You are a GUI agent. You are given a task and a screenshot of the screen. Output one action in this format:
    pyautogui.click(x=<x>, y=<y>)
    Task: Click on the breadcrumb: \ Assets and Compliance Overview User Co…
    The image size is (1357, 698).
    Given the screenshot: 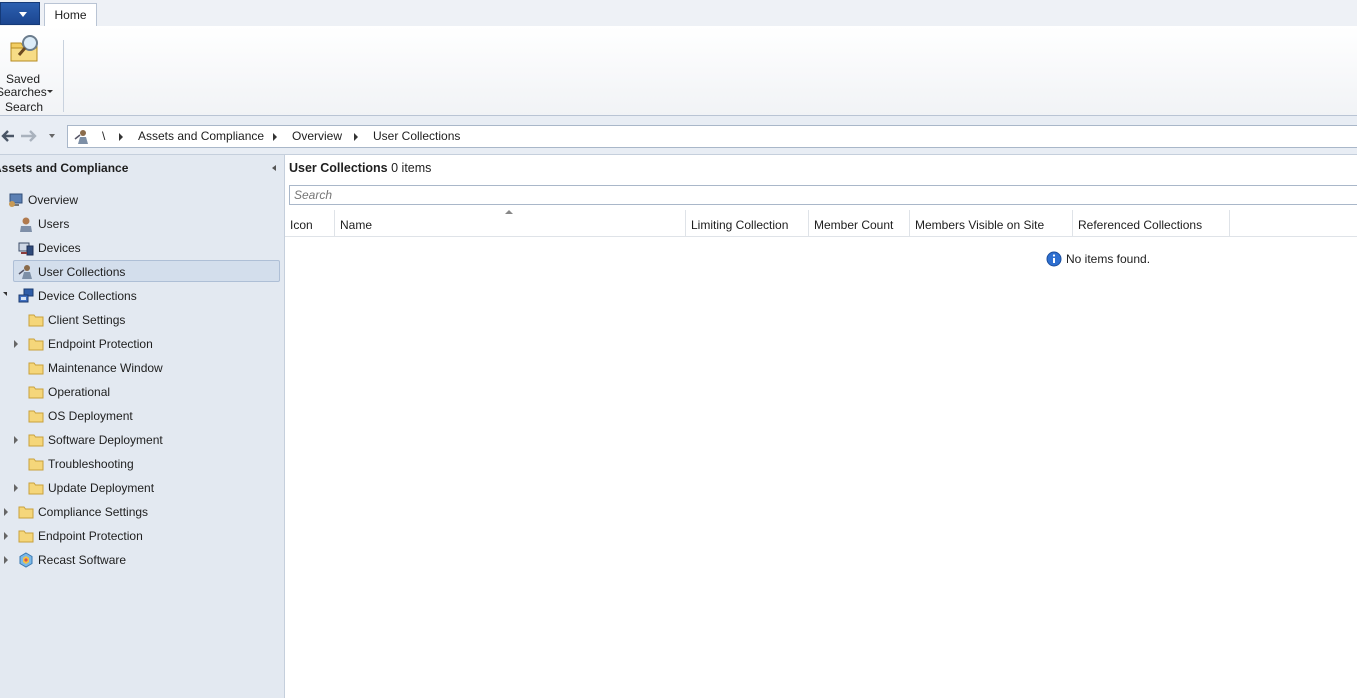 What is the action you would take?
    pyautogui.click(x=712, y=136)
    